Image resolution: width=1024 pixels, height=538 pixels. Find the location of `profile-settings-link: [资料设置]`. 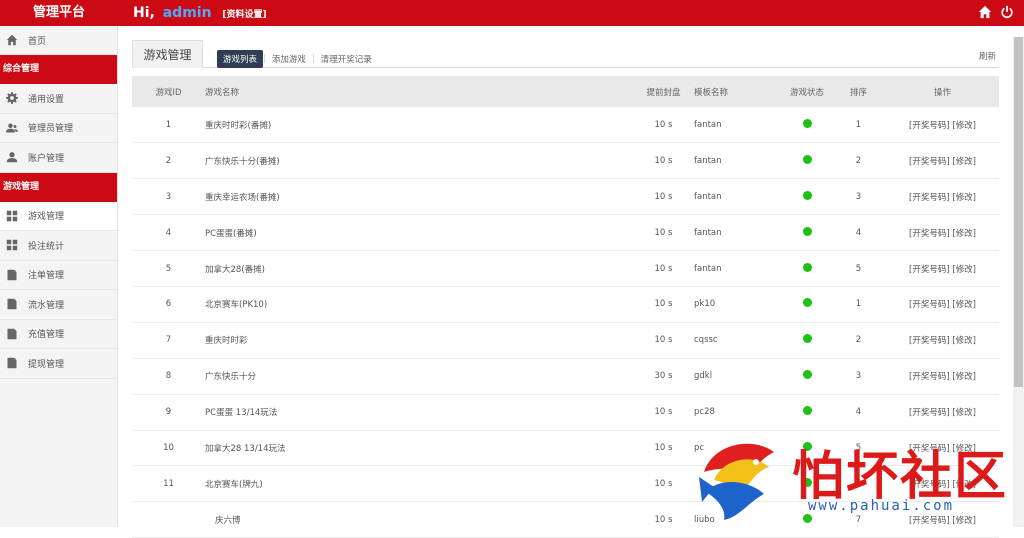

profile-settings-link: [资料设置] is located at coordinates (244, 15).